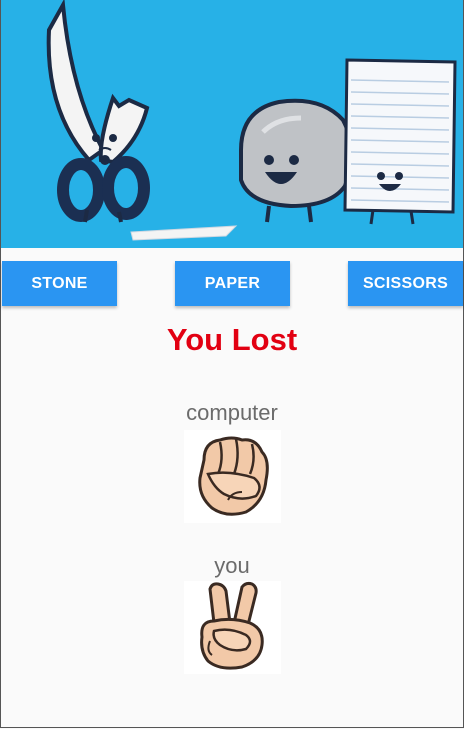 Image resolution: width=464 pixels, height=729 pixels. I want to click on rock-character-icon, so click(296, 160).